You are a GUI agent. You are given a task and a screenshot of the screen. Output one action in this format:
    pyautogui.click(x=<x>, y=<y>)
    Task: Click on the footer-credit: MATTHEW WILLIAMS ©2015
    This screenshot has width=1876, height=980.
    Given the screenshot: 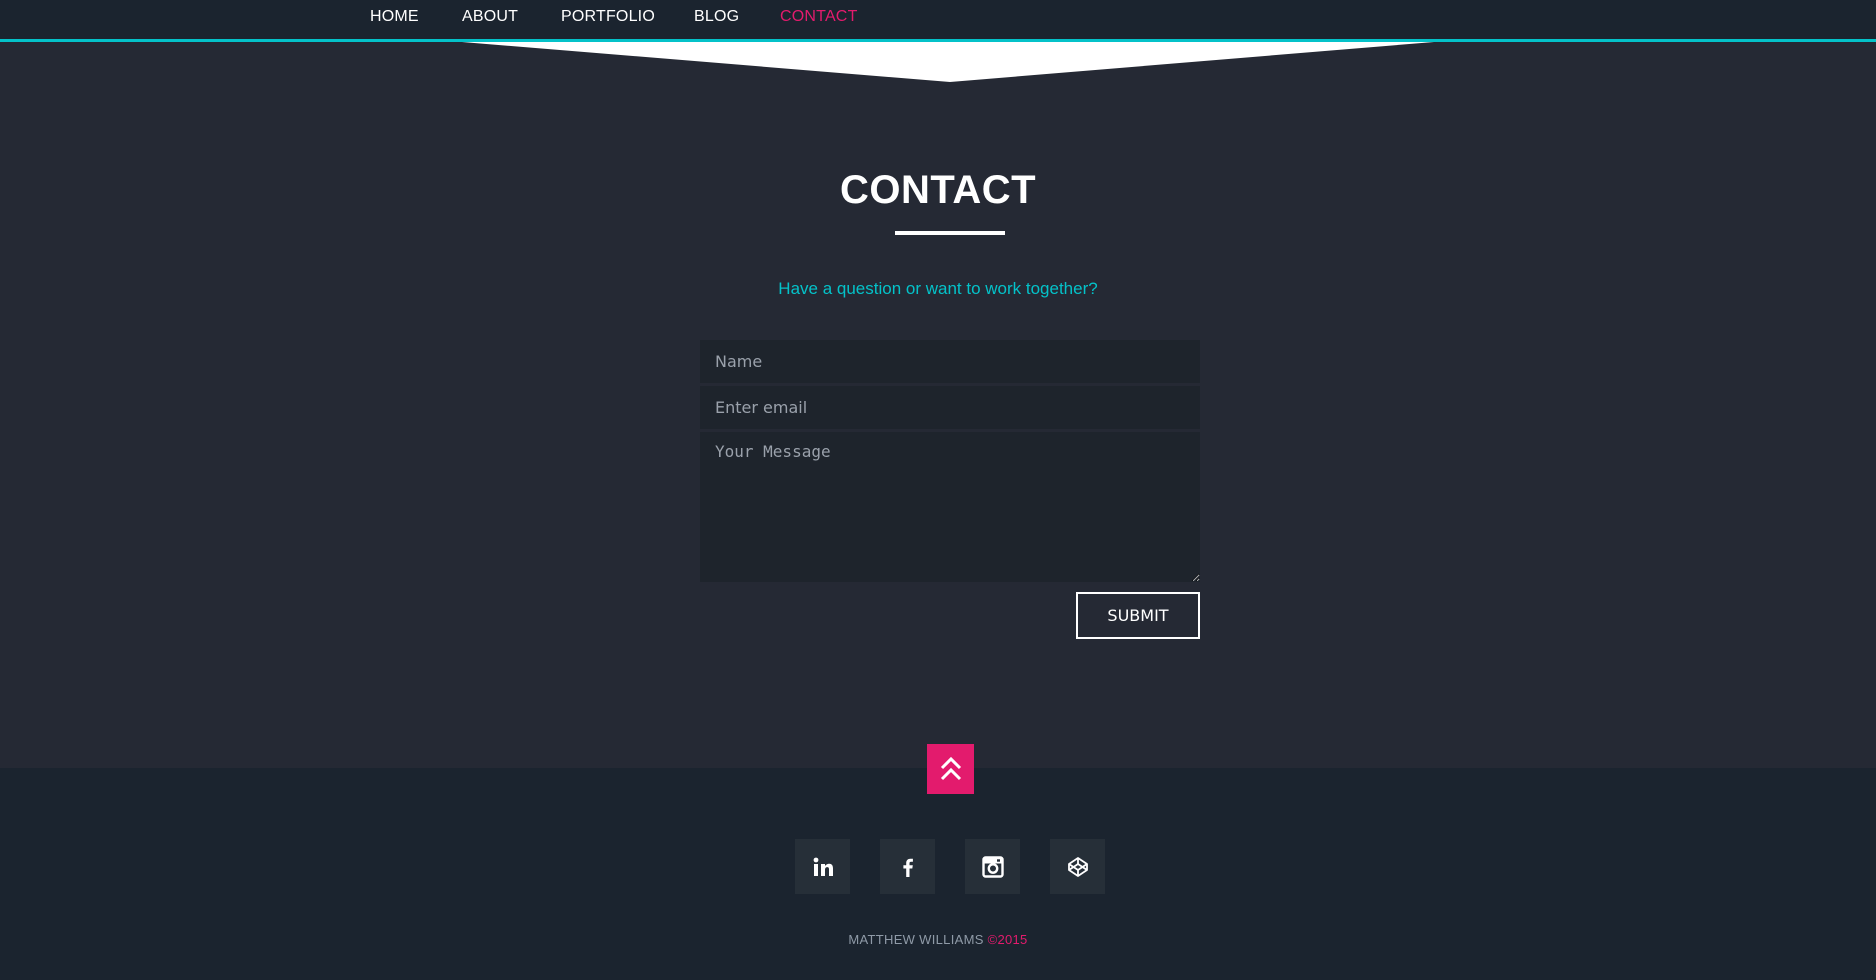 What is the action you would take?
    pyautogui.click(x=938, y=939)
    